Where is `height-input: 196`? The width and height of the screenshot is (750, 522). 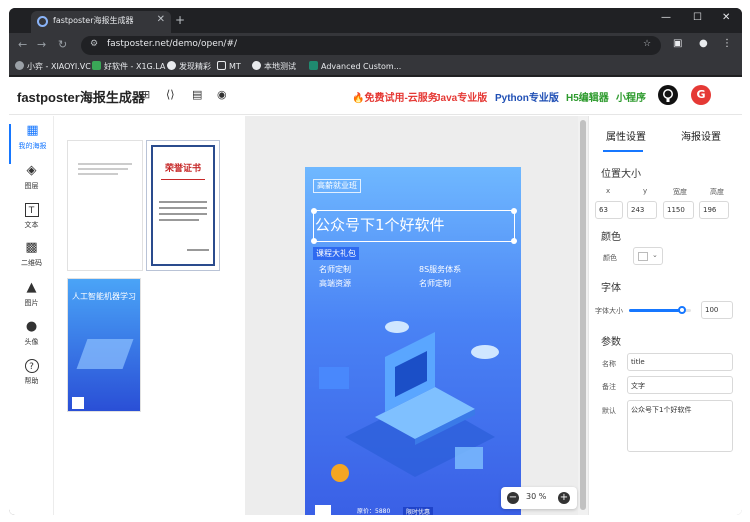
height-input: 196 is located at coordinates (714, 210).